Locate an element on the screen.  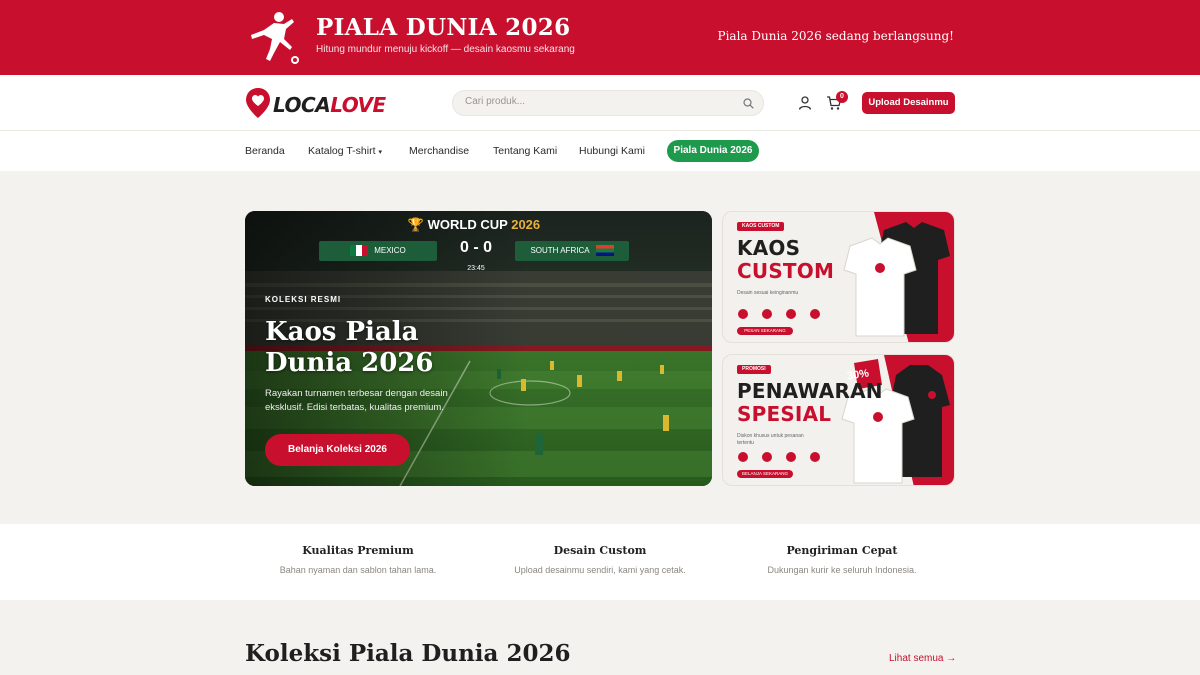
location-pin-icon is located at coordinates (258, 103).